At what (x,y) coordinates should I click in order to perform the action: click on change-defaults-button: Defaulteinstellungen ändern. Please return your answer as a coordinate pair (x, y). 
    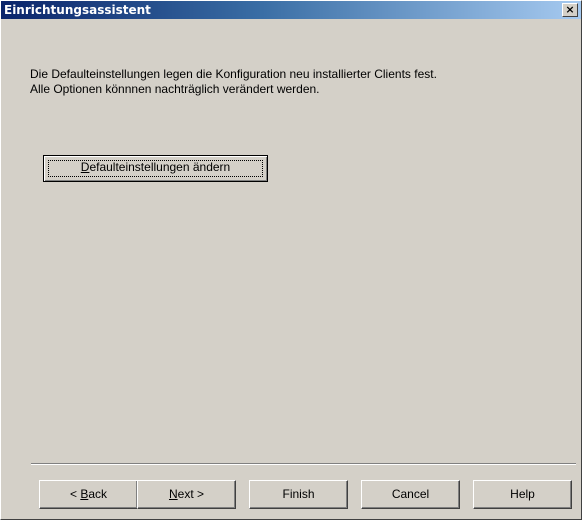
    Looking at the image, I should click on (155, 168).